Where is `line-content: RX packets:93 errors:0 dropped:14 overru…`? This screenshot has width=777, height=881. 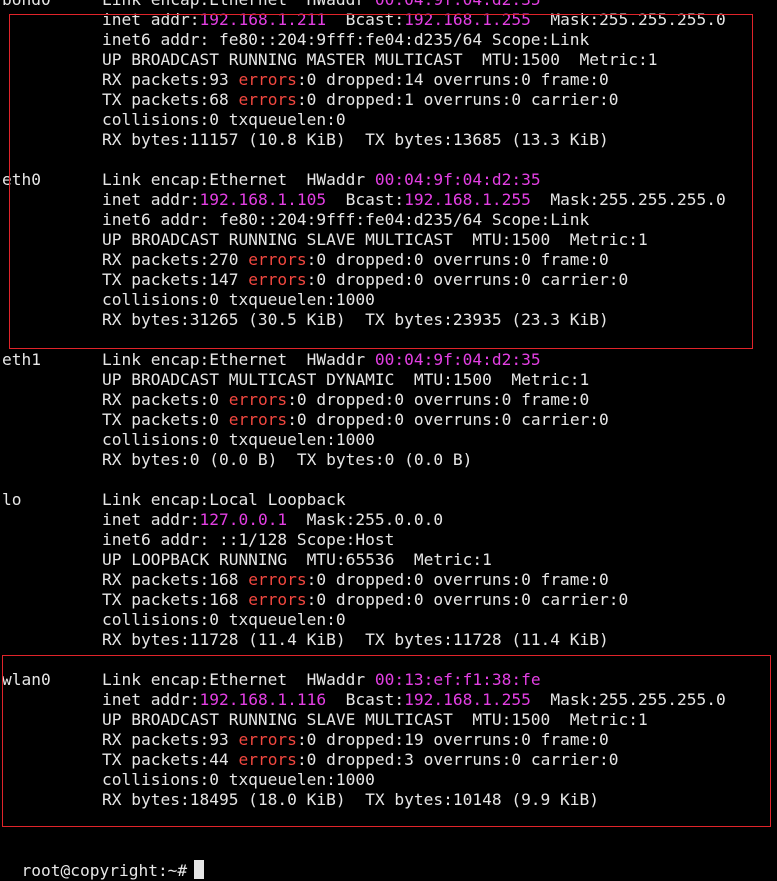 line-content: RX packets:93 errors:0 dropped:14 overru… is located at coordinates (355, 80).